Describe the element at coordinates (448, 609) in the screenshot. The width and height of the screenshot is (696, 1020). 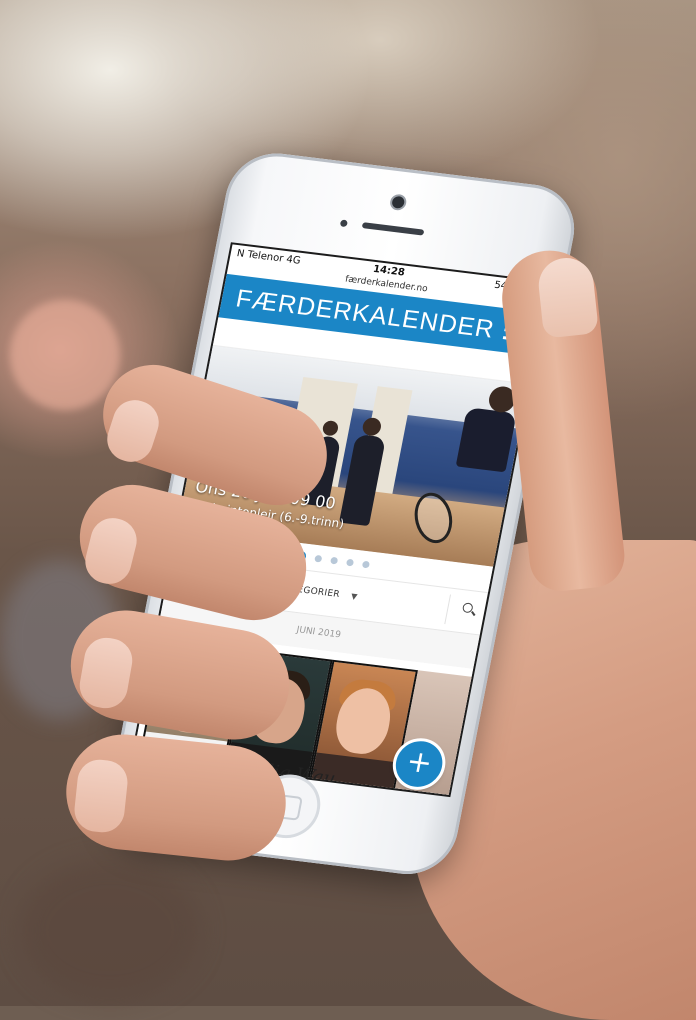
I see `divider` at that location.